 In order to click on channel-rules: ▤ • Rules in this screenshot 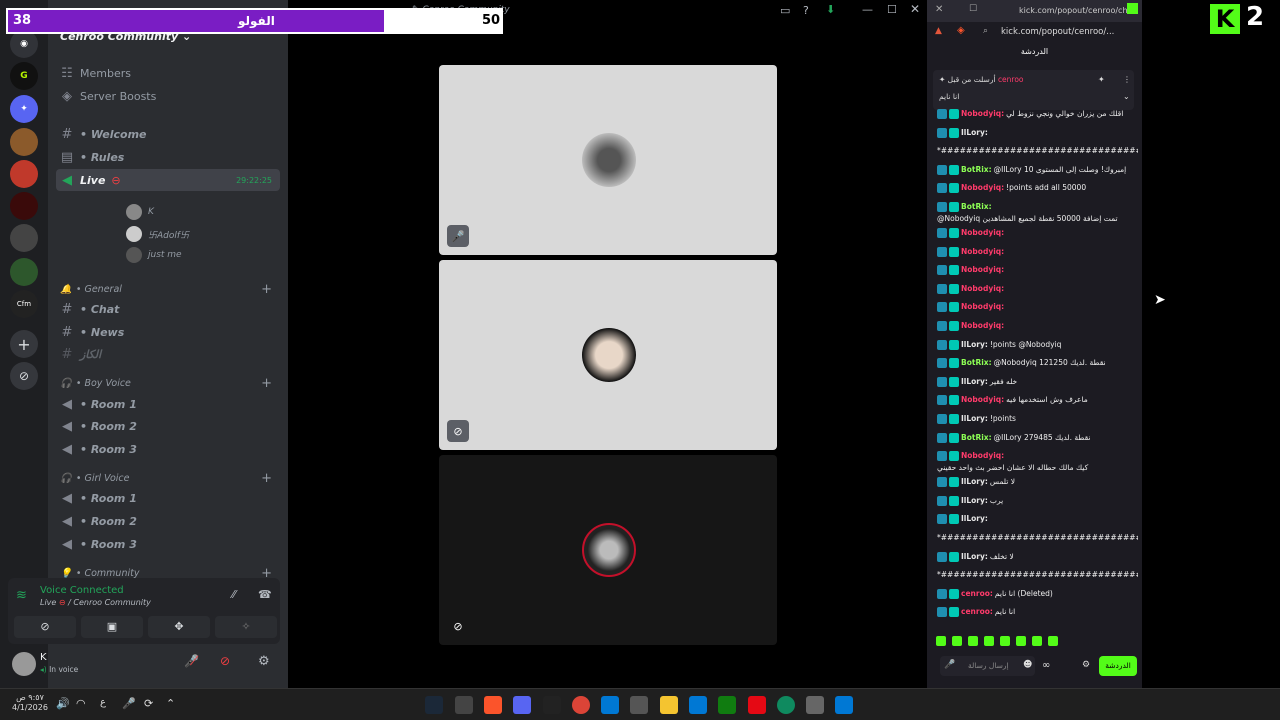, I will do `click(168, 157)`.